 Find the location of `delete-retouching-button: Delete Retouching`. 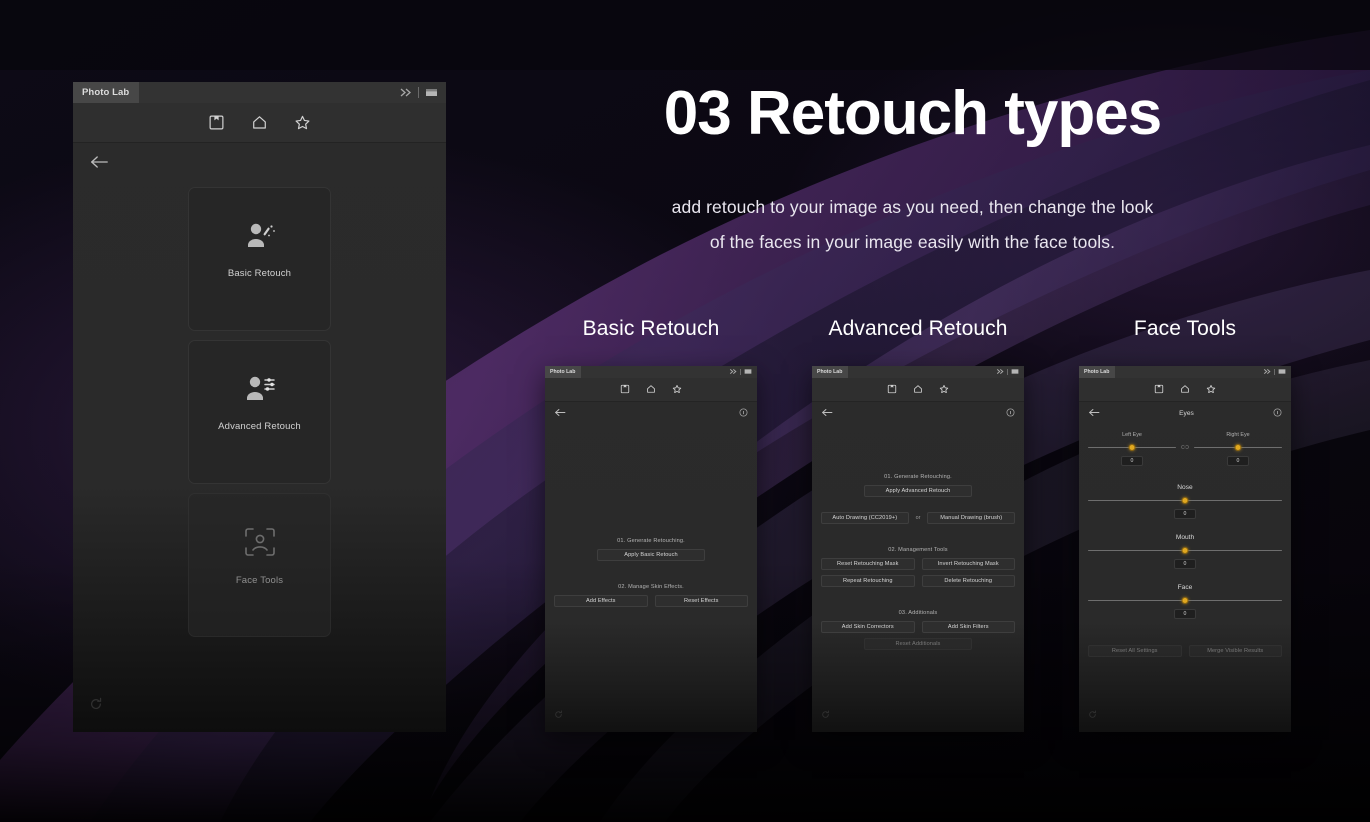

delete-retouching-button: Delete Retouching is located at coordinates (968, 581).